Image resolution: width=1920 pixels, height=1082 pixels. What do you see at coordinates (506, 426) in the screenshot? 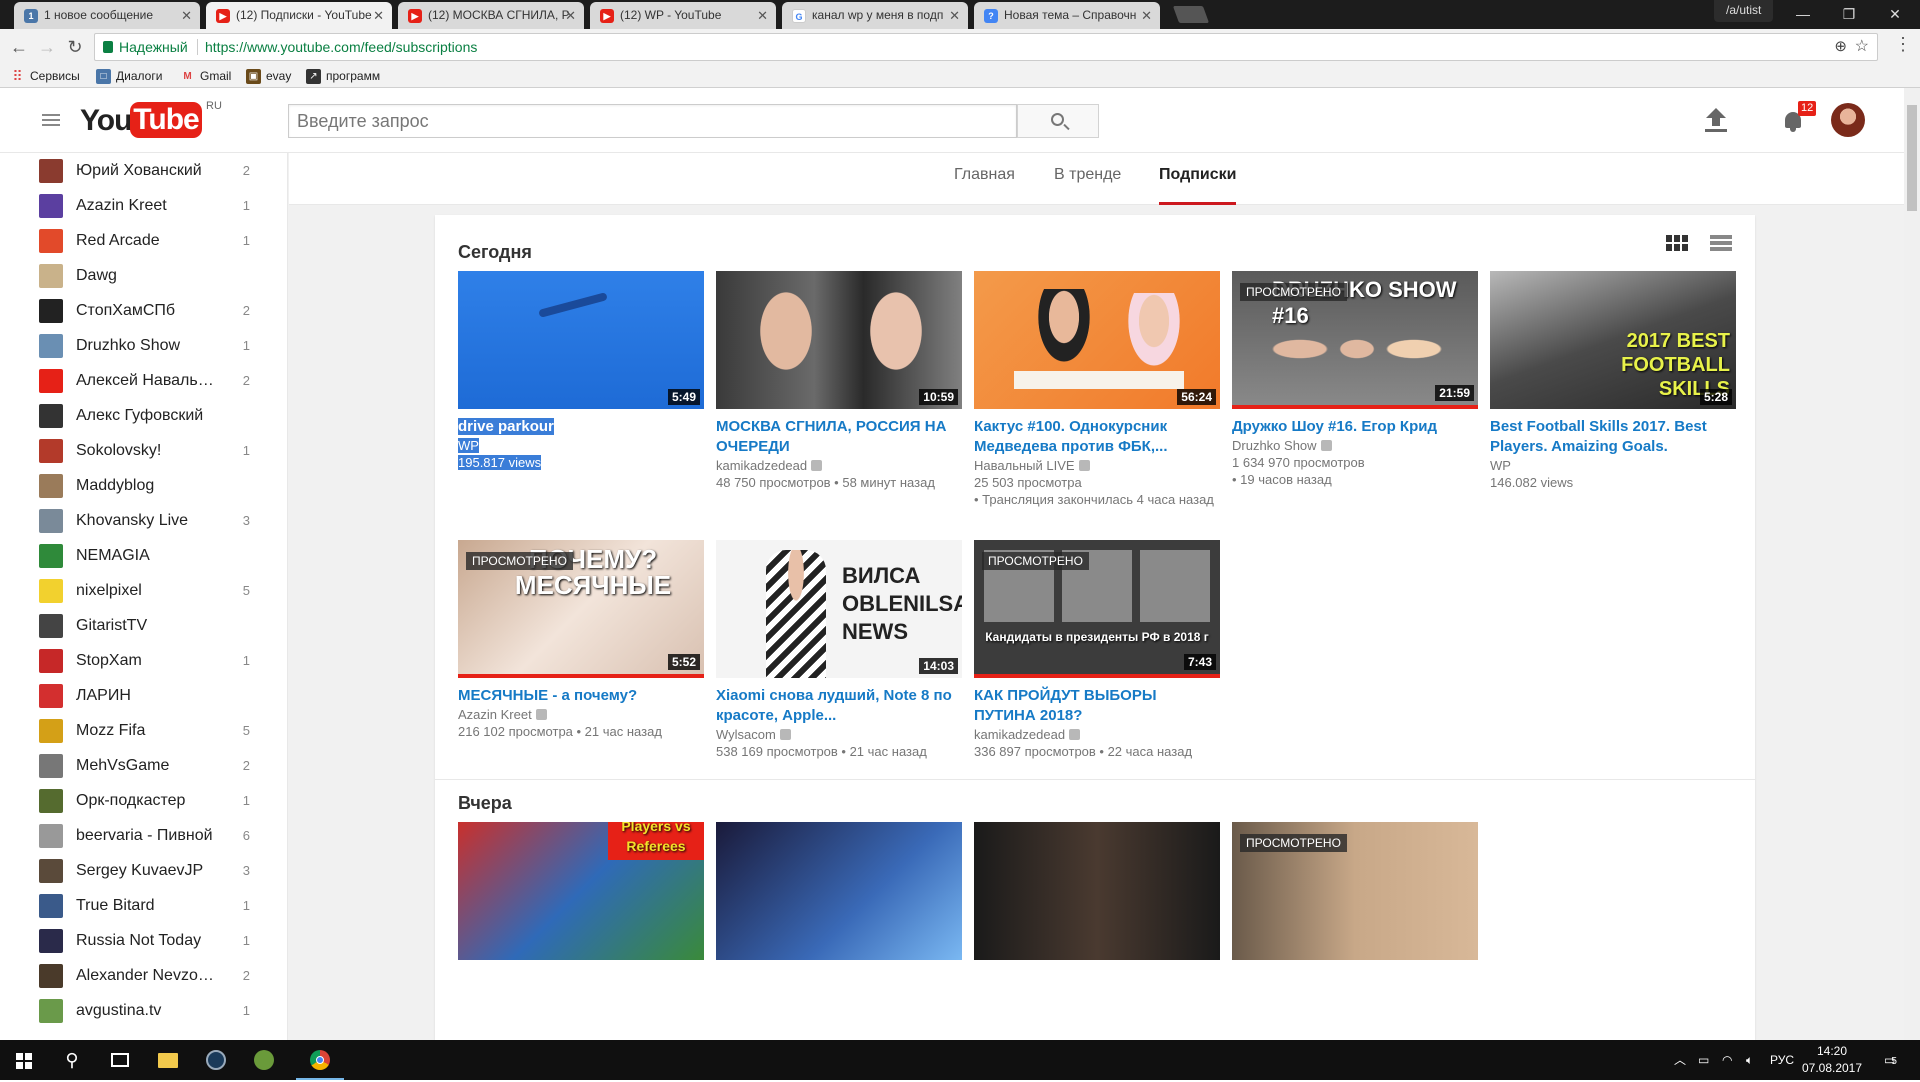
I see `video-title: drive parkour` at bounding box center [506, 426].